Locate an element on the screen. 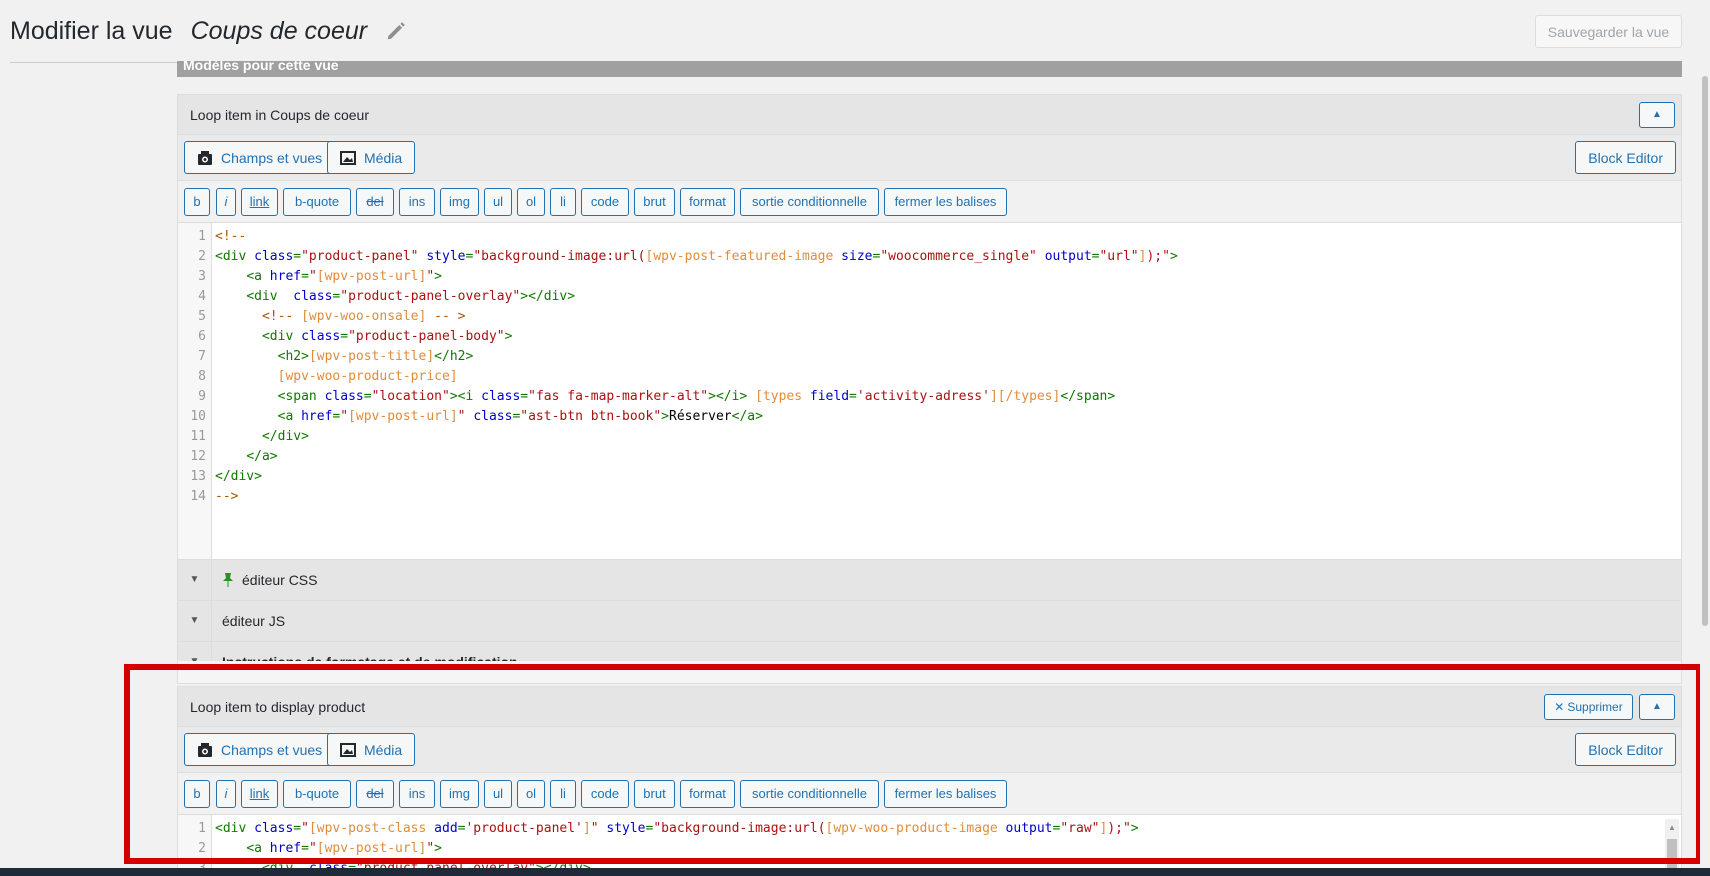 This screenshot has height=876, width=1710. models-section-header: Modèles pour cette vue is located at coordinates (929, 69).